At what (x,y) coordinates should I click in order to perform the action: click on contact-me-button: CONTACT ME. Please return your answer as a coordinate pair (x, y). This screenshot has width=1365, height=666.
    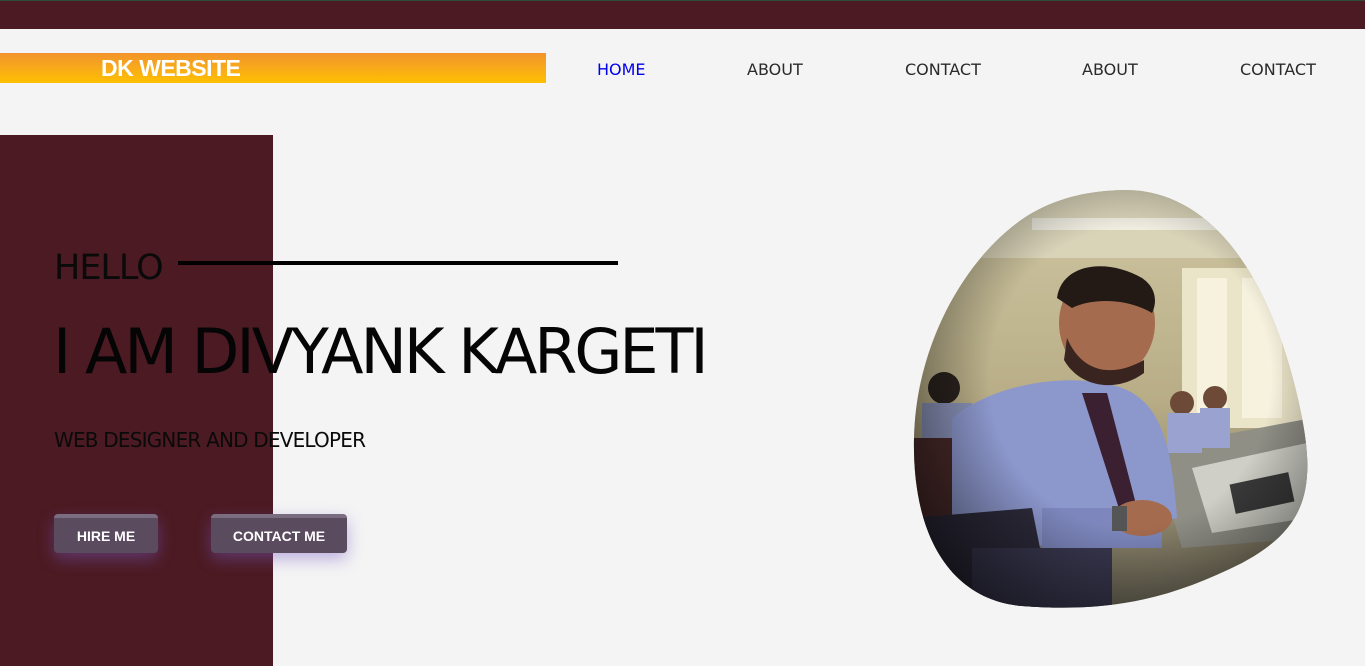
    Looking at the image, I should click on (279, 533).